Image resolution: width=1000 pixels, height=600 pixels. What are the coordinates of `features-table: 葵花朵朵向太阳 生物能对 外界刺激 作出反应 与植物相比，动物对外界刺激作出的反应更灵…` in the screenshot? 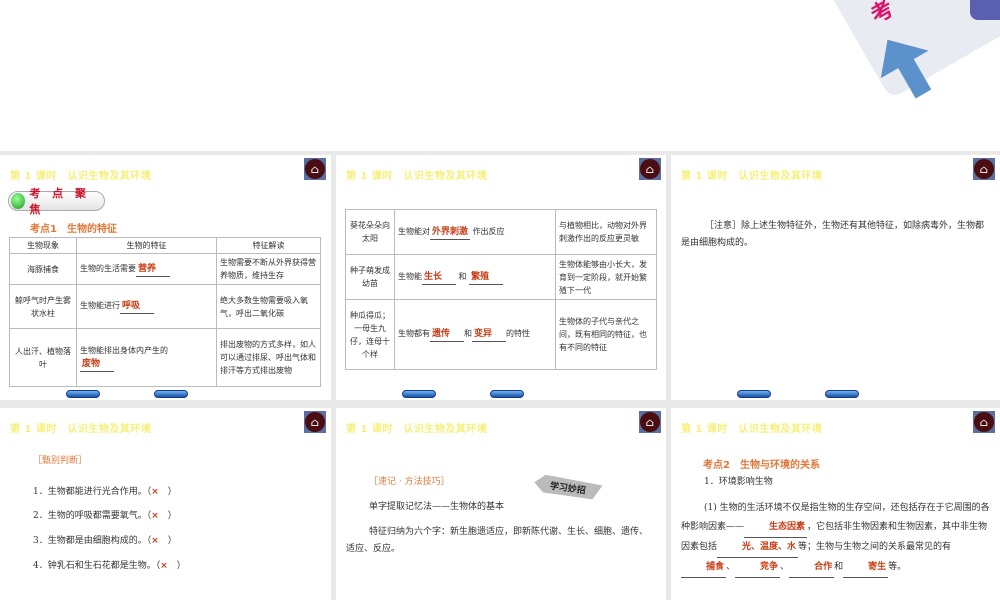 It's located at (501, 289).